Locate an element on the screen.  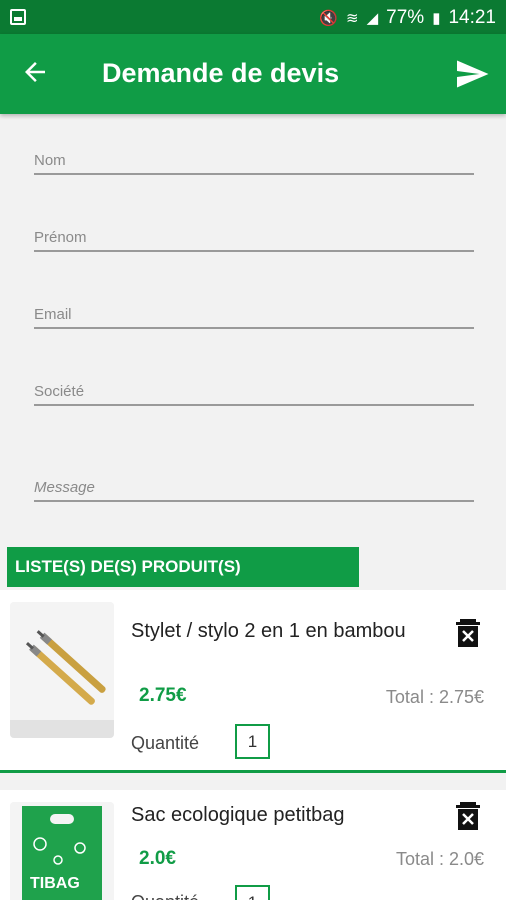
product-name: Stylet / stylo 2 en 1 en bambou is located at coordinates (268, 631).